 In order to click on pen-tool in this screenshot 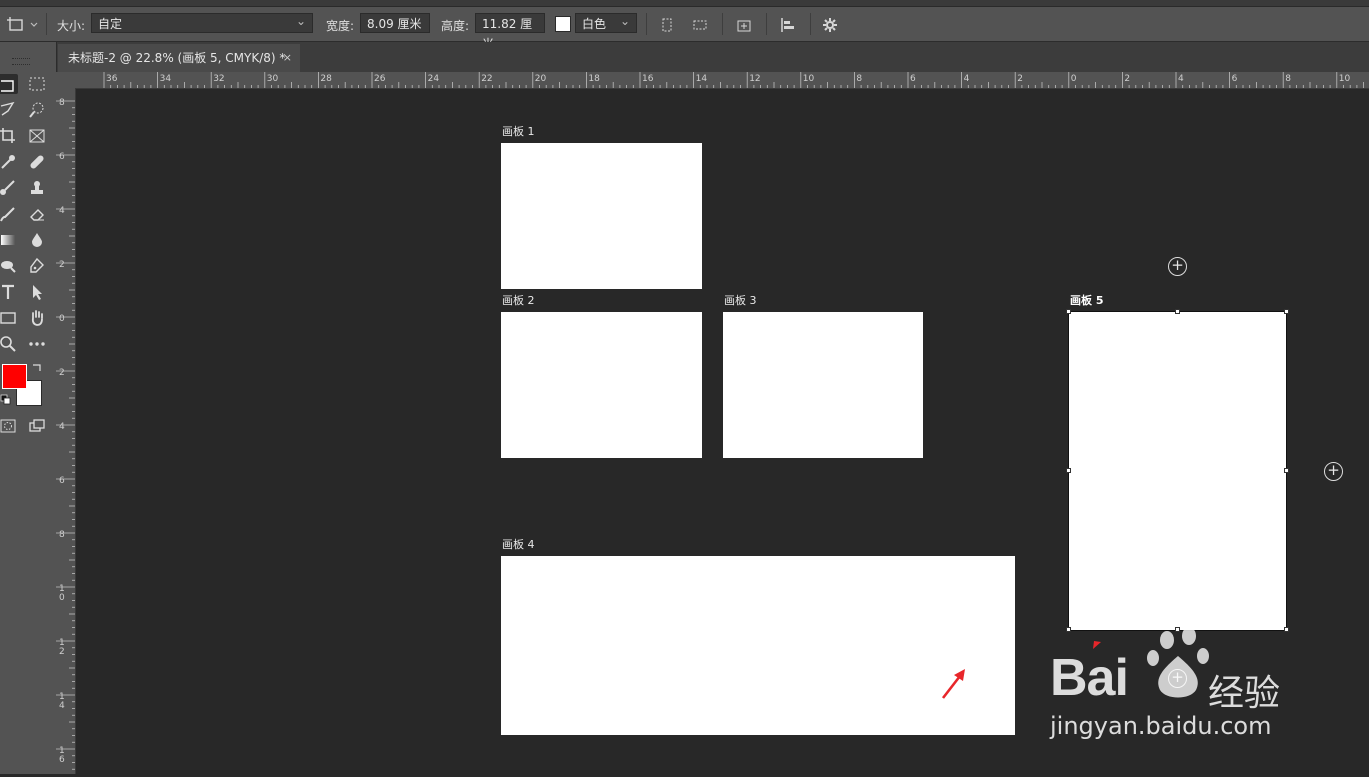, I will do `click(37, 266)`.